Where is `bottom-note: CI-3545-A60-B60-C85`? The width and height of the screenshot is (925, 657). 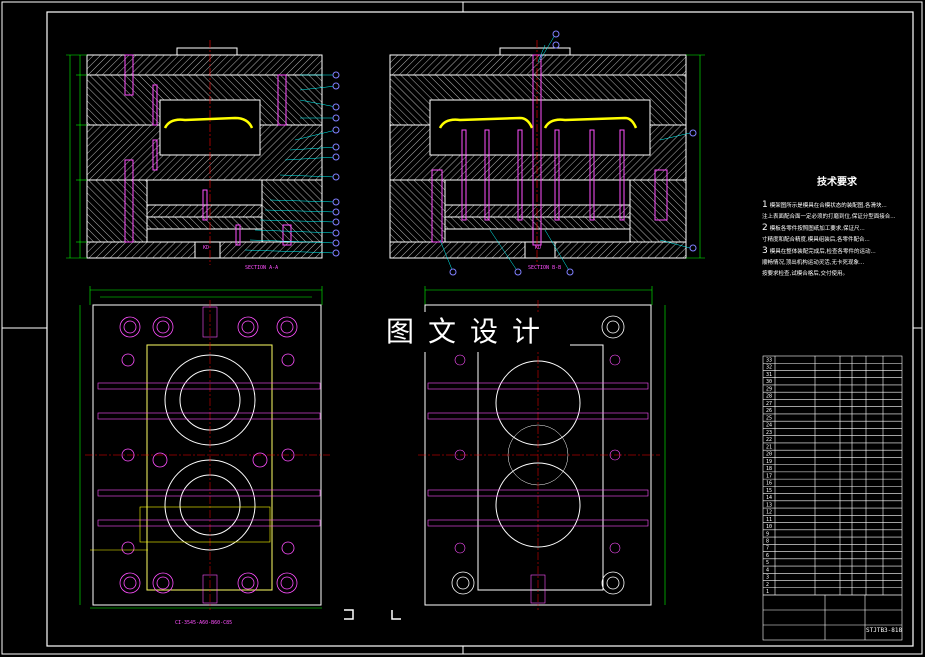 bottom-note: CI-3545-A60-B60-C85 is located at coordinates (204, 623).